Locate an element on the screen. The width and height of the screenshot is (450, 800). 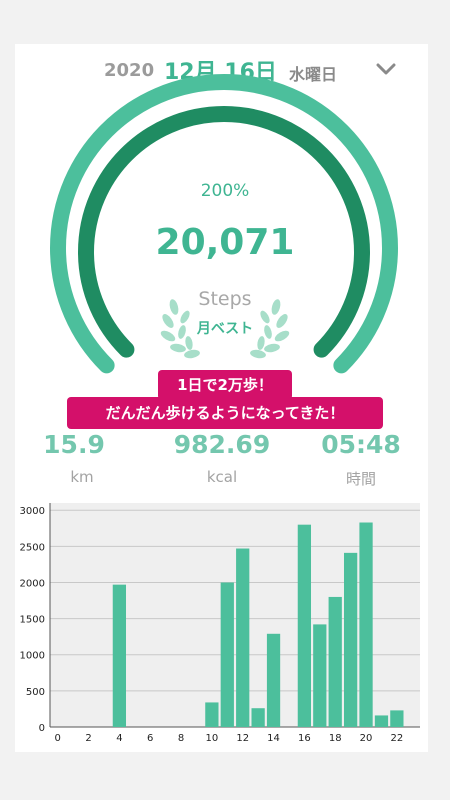
achievement-banner-message: だんだん歩けるようになってきた！ is located at coordinates (225, 413).